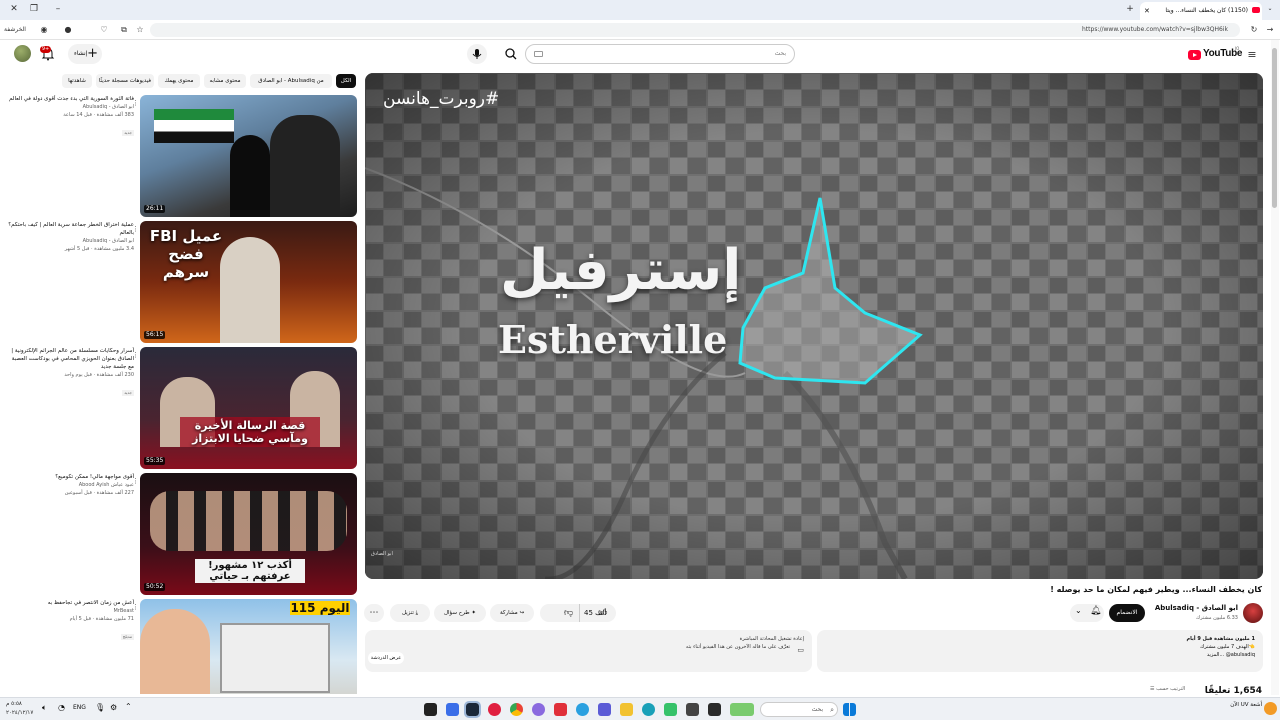 This screenshot has height=720, width=1280. I want to click on create-button: إنشاء +, so click(85, 54).